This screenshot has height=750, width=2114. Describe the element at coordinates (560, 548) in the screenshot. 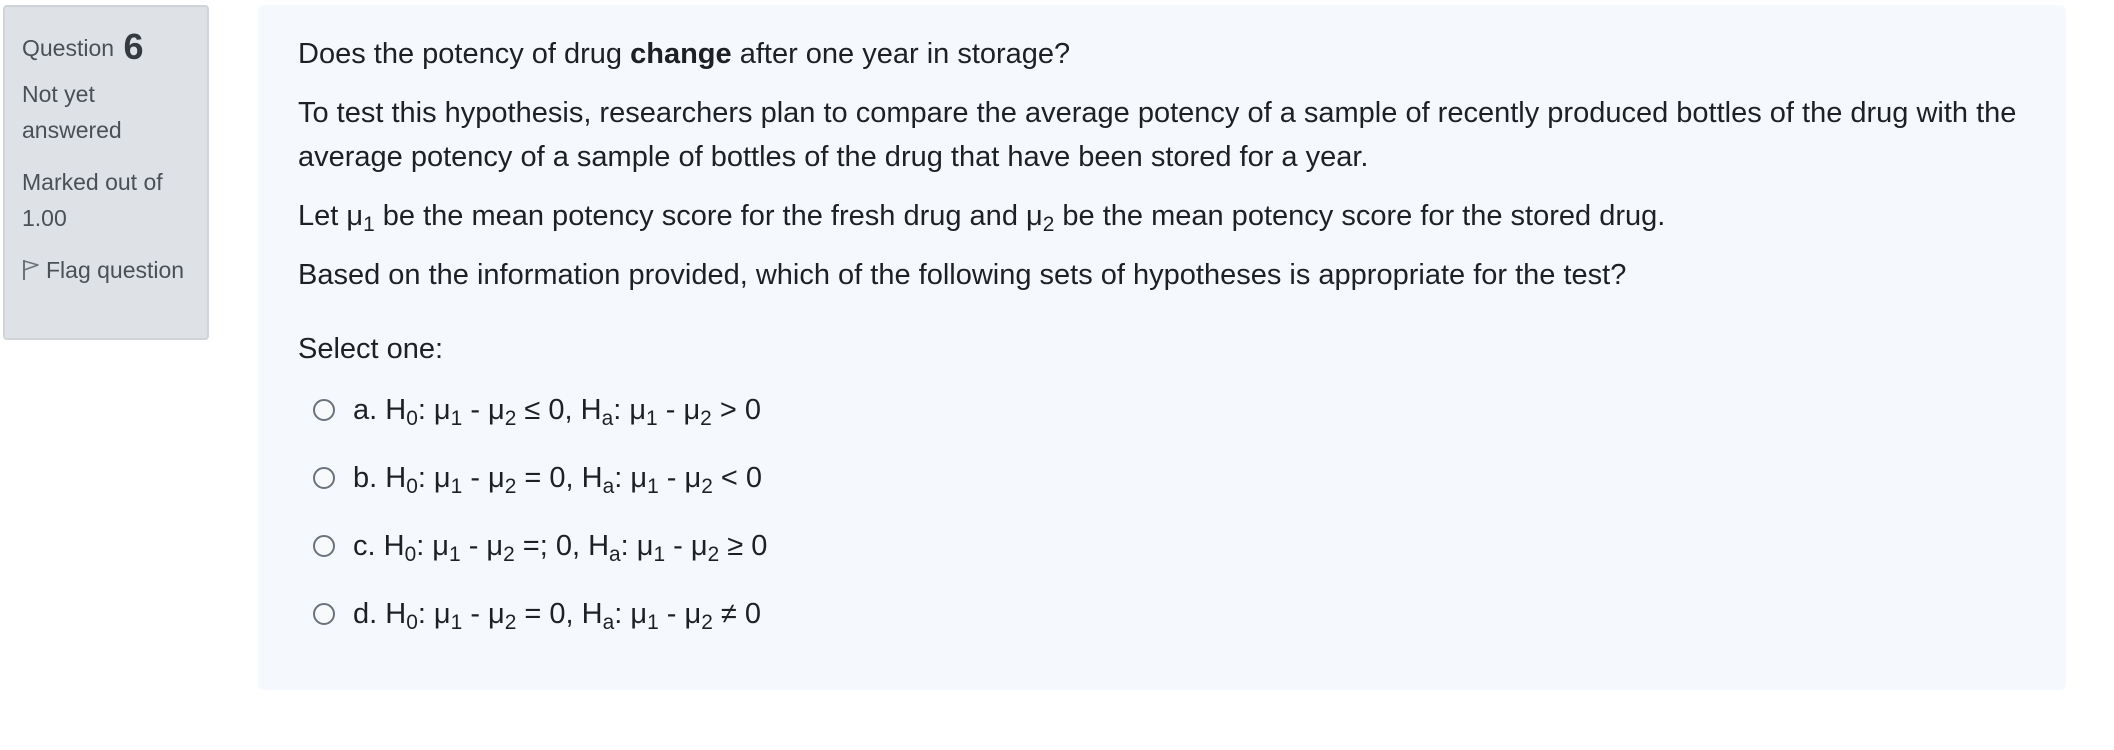

I see `answer-option-c-label: c. H0: μ1 - μ2 =; 0, Ha: μ1 - μ2 ≥ 0` at that location.